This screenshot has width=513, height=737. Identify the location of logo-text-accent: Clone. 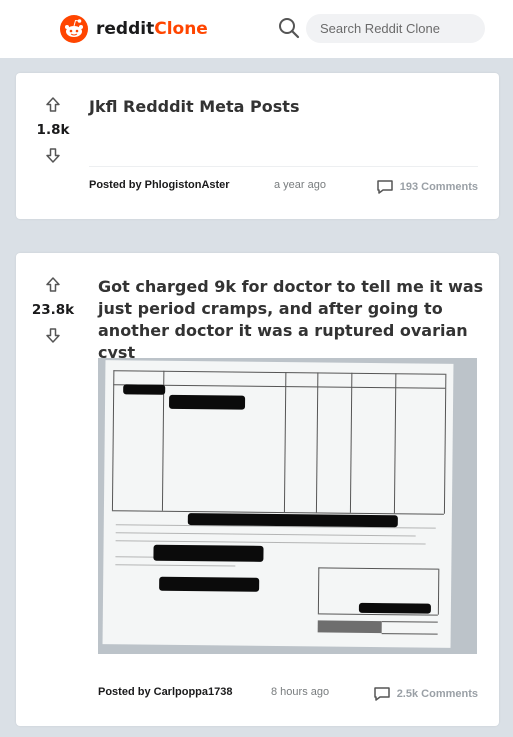
(181, 29).